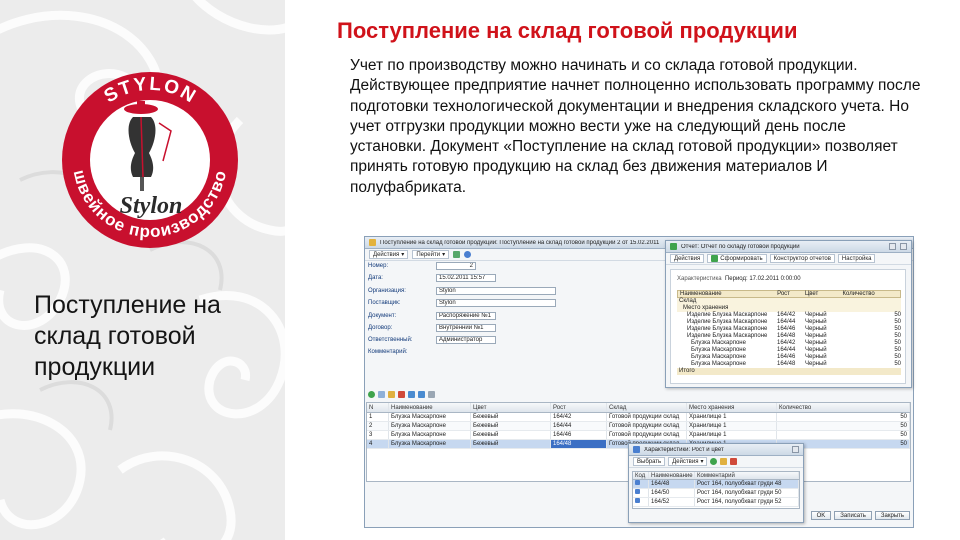  Describe the element at coordinates (789, 371) in the screenshot. I see `report-total-row: Итого` at that location.